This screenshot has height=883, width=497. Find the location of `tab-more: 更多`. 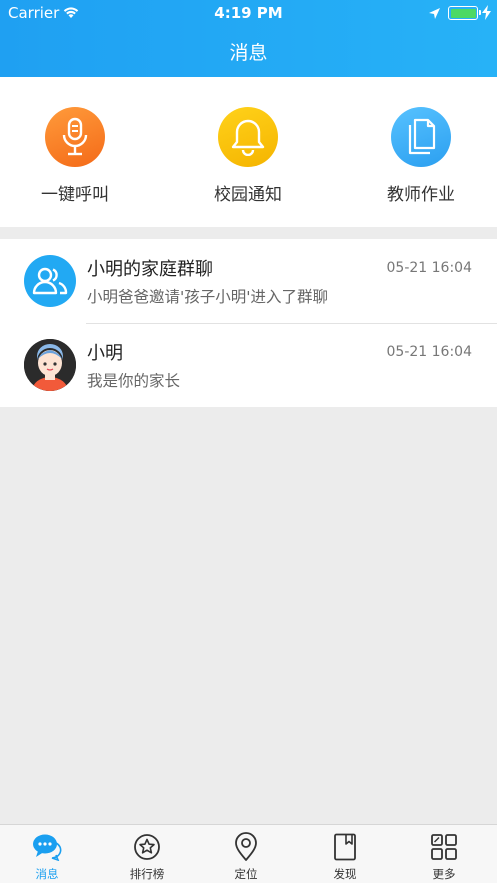

tab-more: 更多 is located at coordinates (444, 857).